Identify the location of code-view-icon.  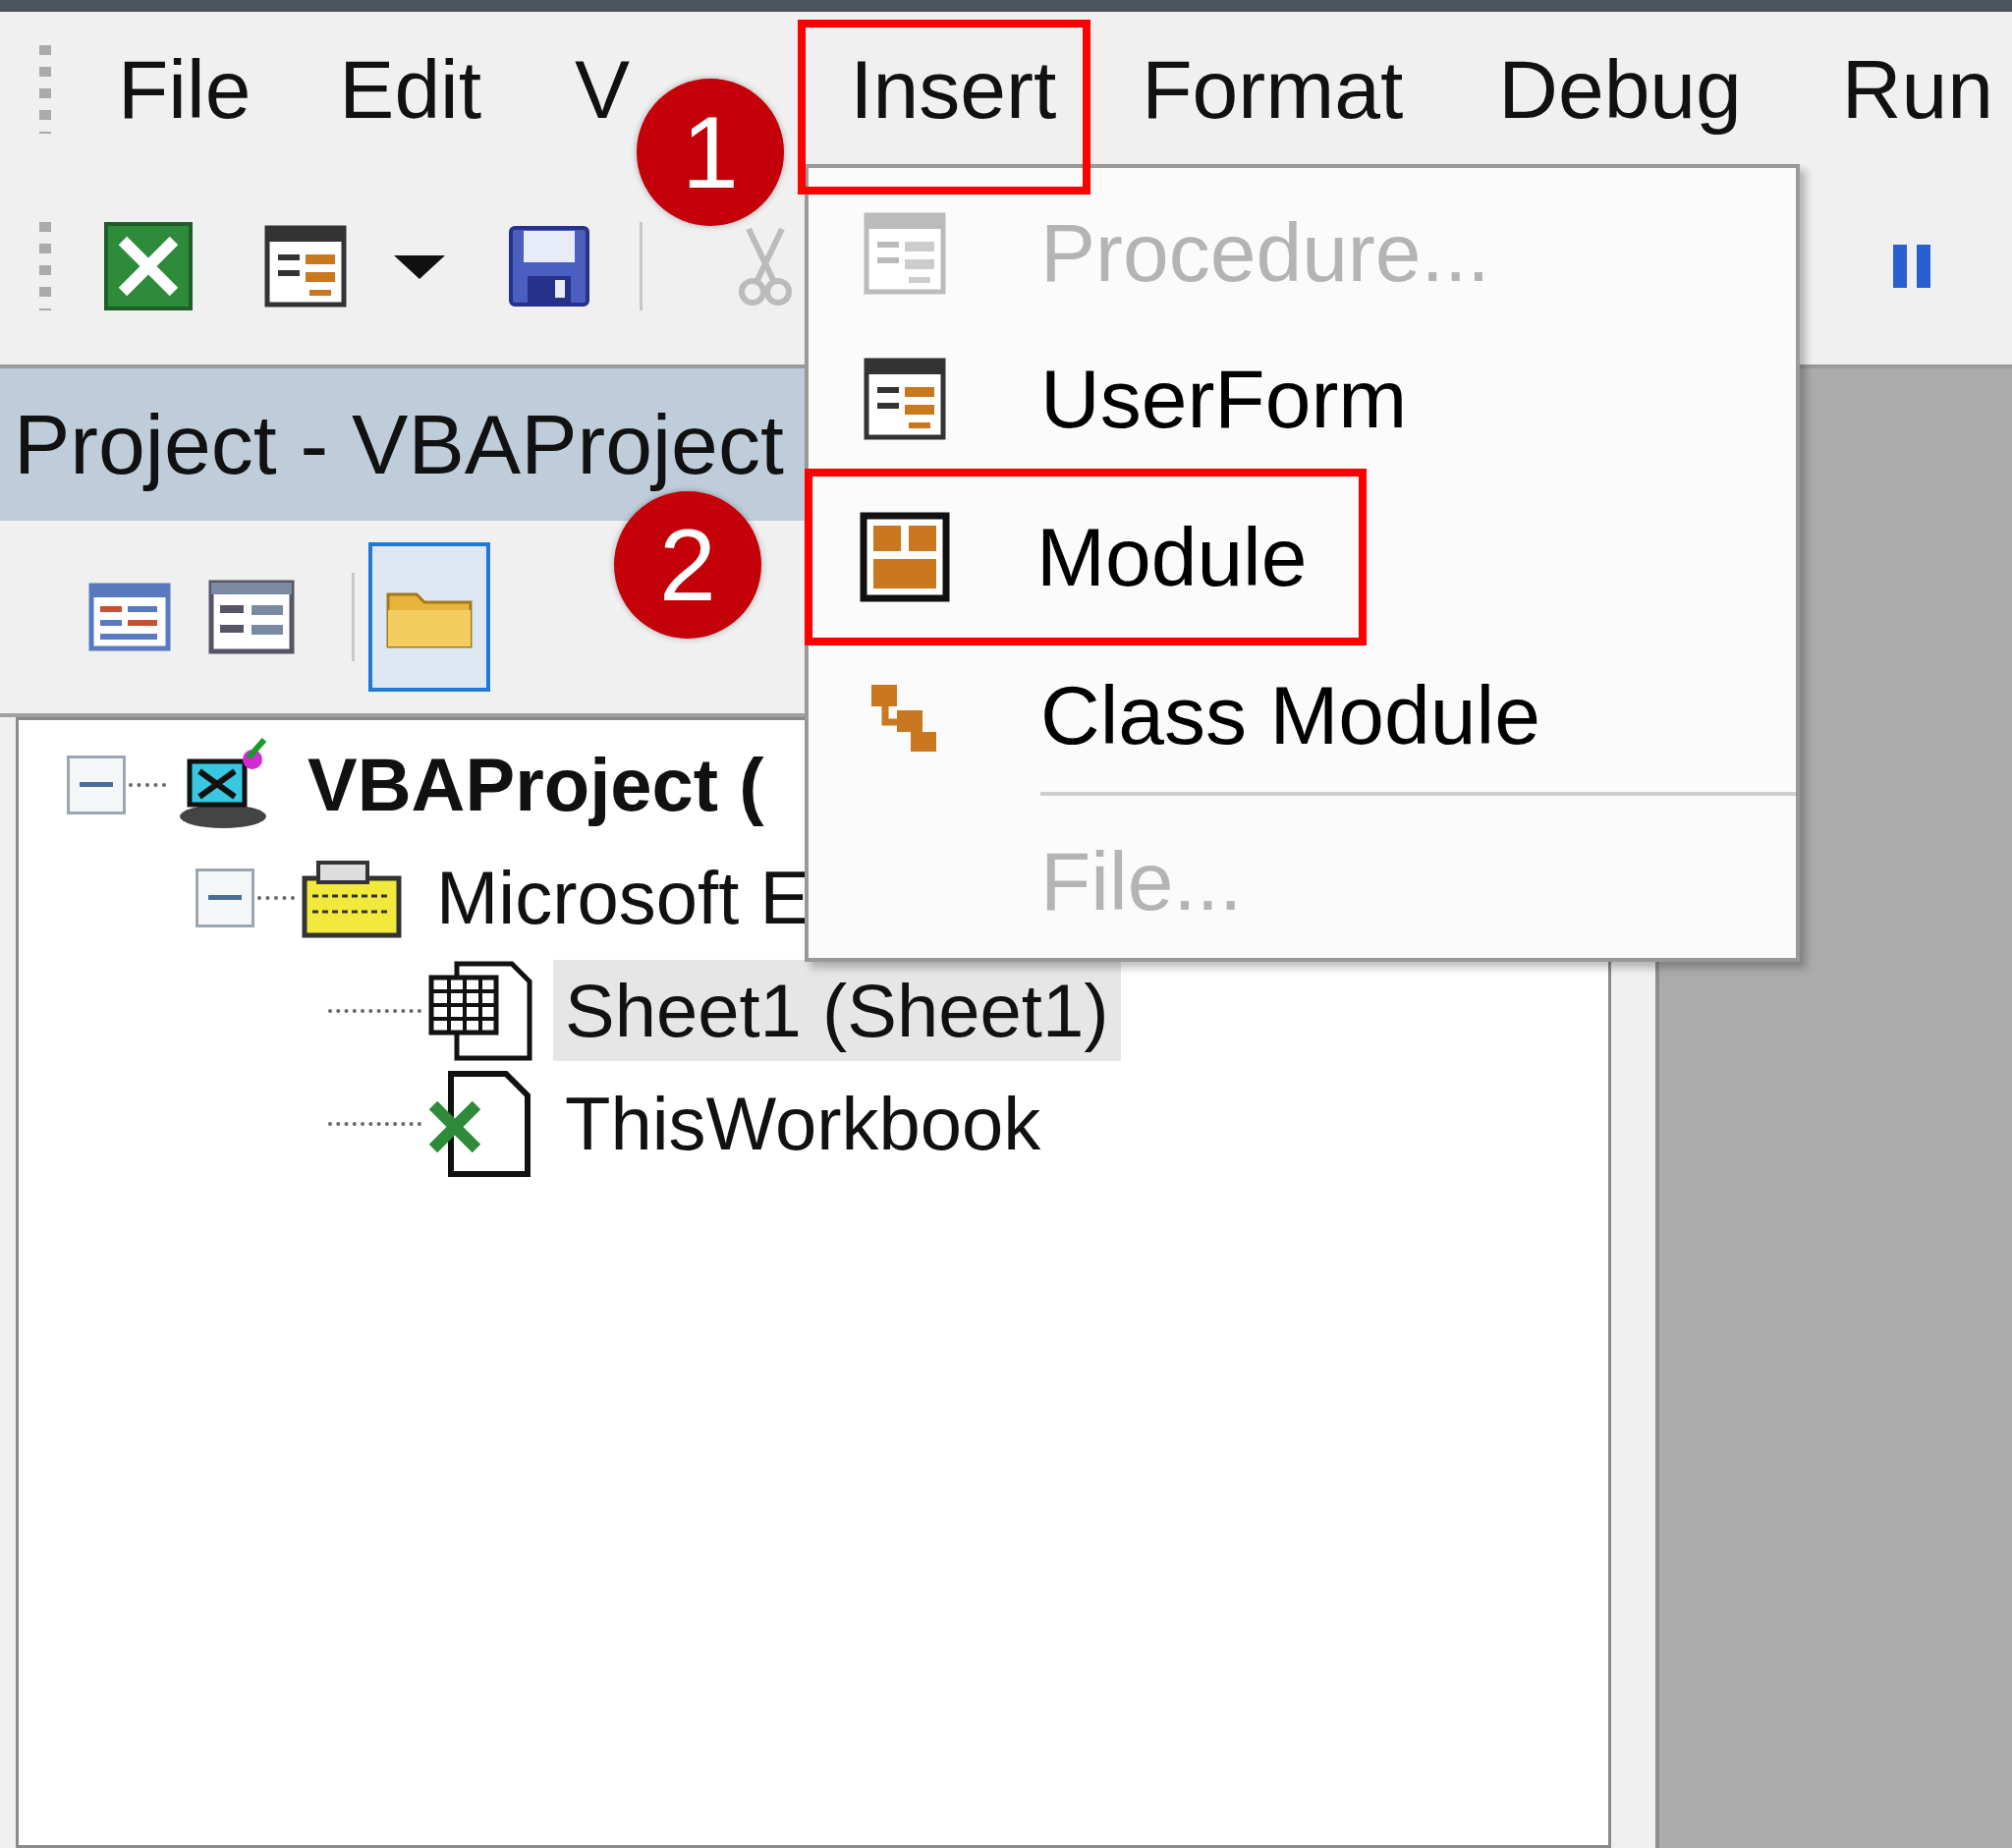
(129, 617).